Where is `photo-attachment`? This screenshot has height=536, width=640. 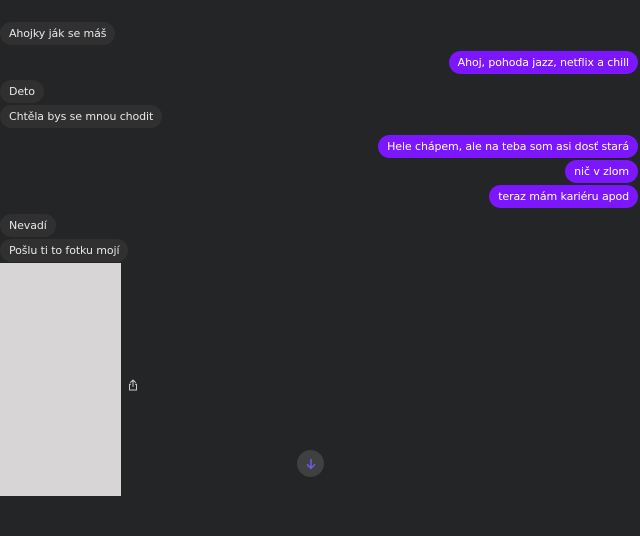
photo-attachment is located at coordinates (60, 379).